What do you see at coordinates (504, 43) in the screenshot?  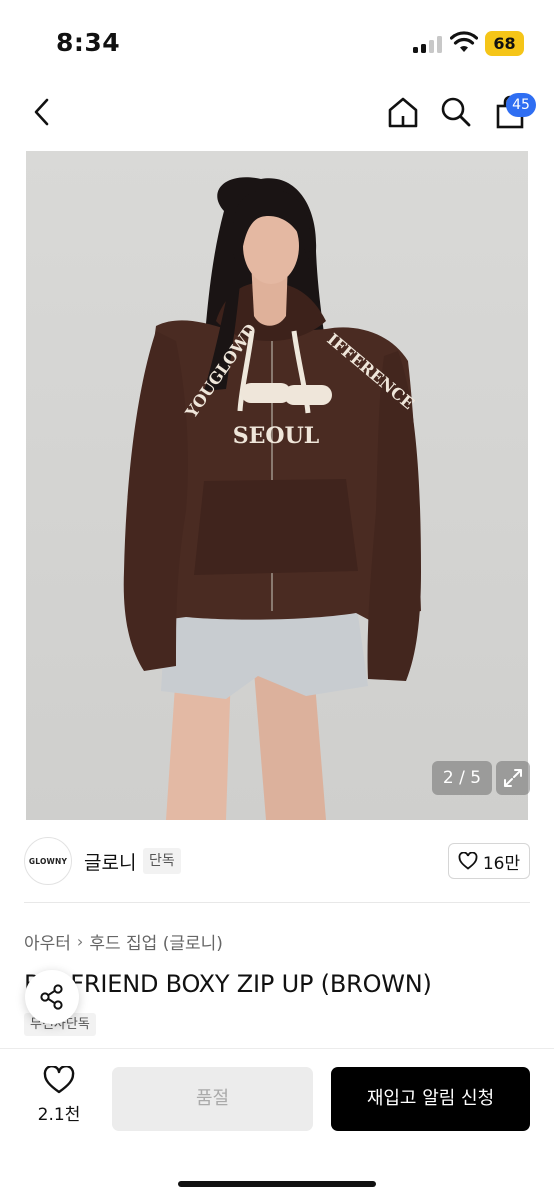 I see `battery-indicator: 68` at bounding box center [504, 43].